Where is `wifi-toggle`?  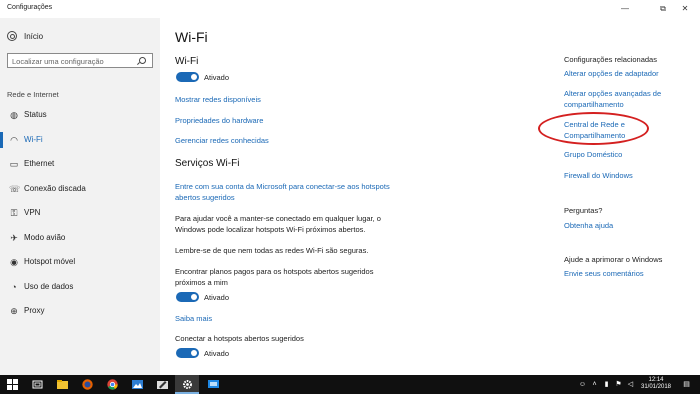 wifi-toggle is located at coordinates (187, 77).